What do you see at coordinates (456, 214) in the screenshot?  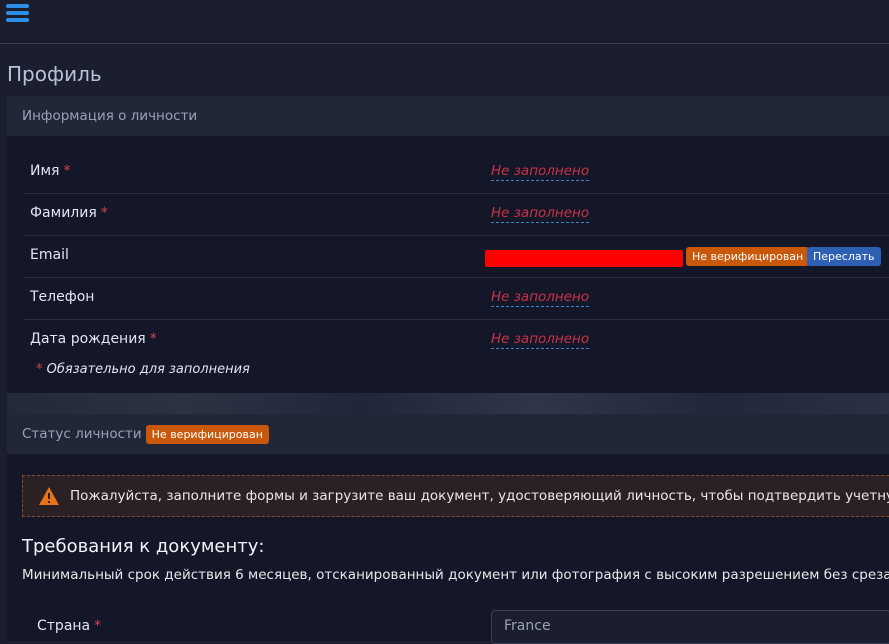 I see `last-name-row: Фамилия * Не заполнено` at bounding box center [456, 214].